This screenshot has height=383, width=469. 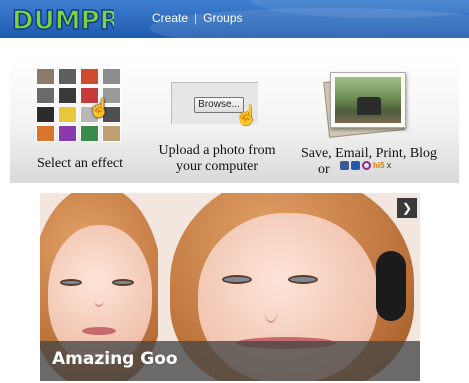 What do you see at coordinates (344, 165) in the screenshot?
I see `facebook-icon` at bounding box center [344, 165].